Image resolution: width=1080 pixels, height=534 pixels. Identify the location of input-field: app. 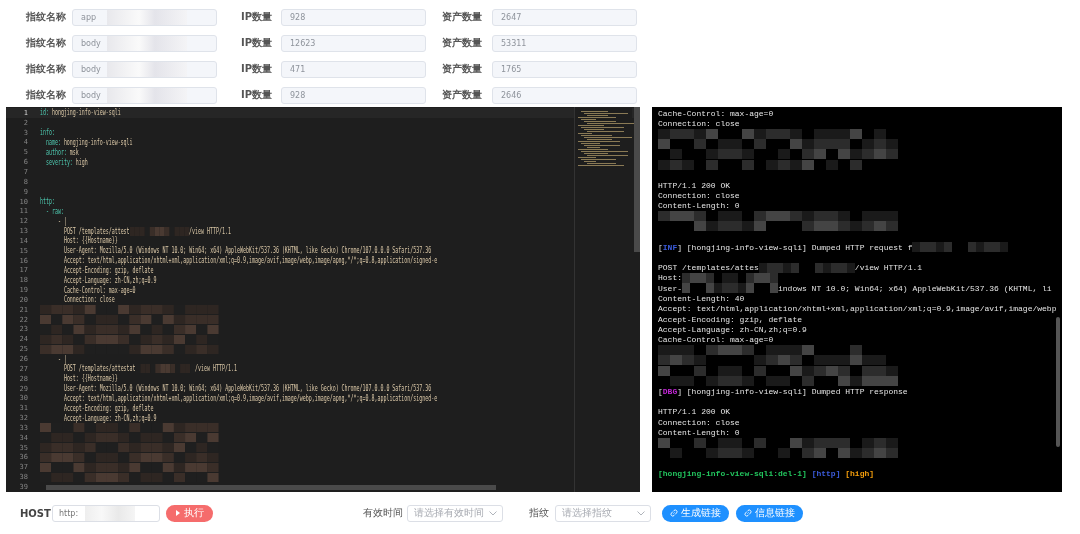
(144, 17).